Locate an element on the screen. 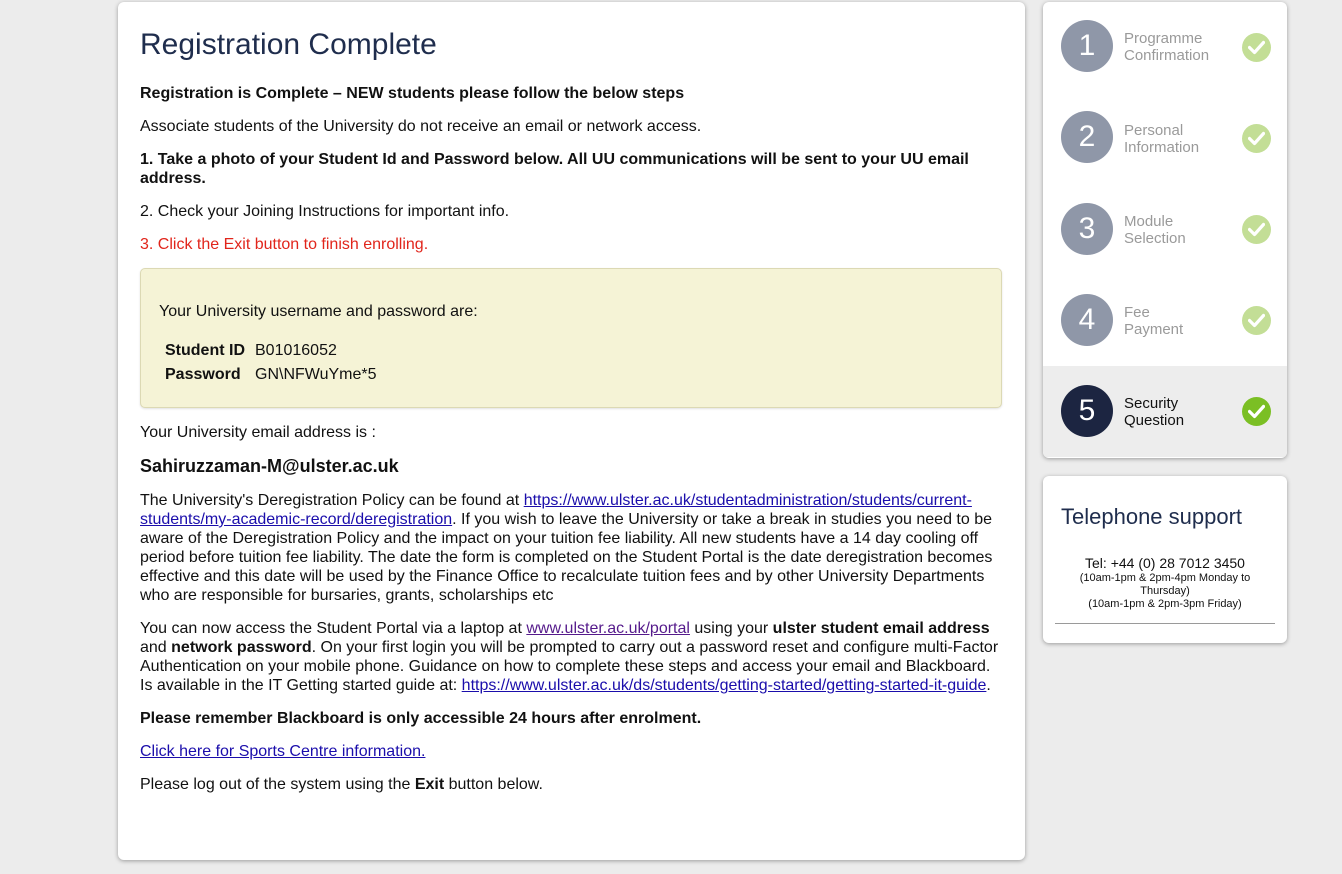  step-label-line: Information is located at coordinates (1162, 147).